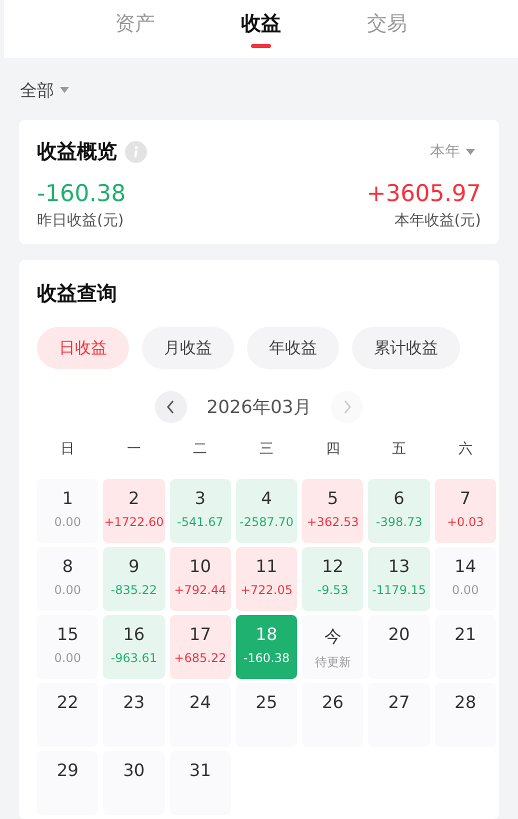  I want to click on calendar-day: 15 0.00, so click(67, 647).